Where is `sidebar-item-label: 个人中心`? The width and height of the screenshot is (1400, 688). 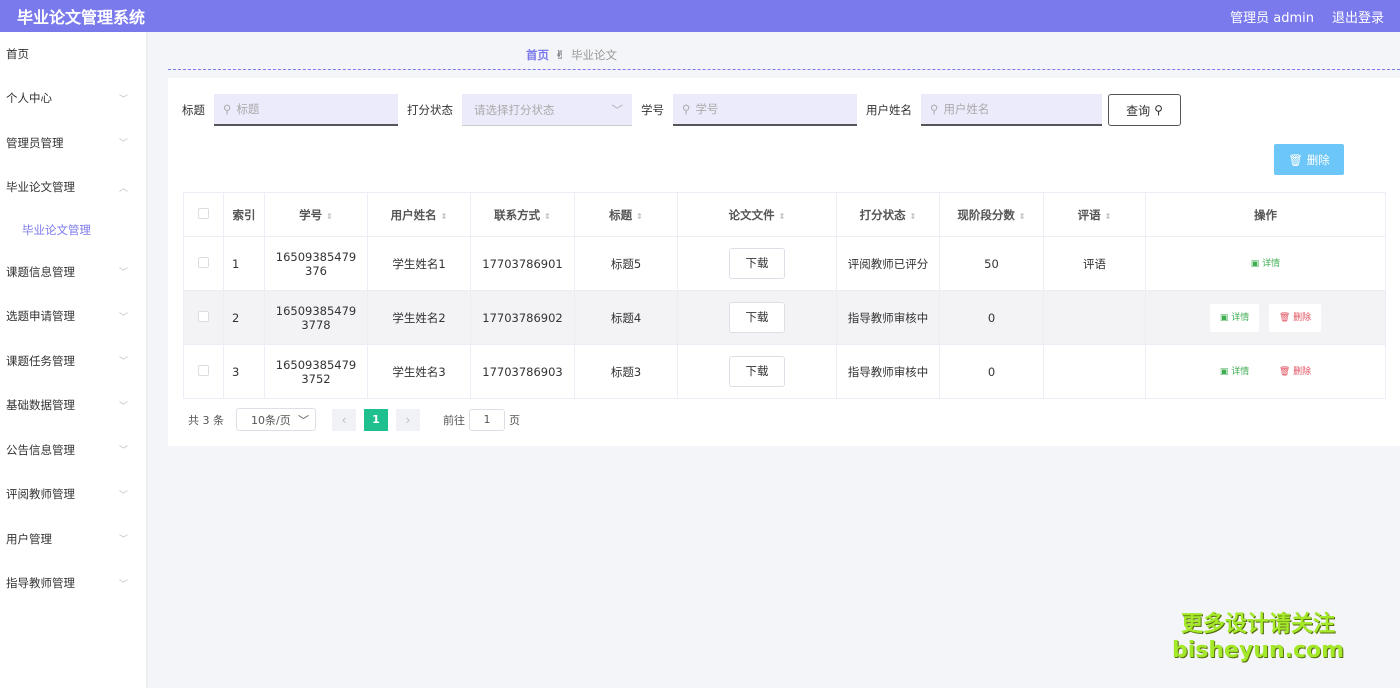 sidebar-item-label: 个人中心 is located at coordinates (29, 98).